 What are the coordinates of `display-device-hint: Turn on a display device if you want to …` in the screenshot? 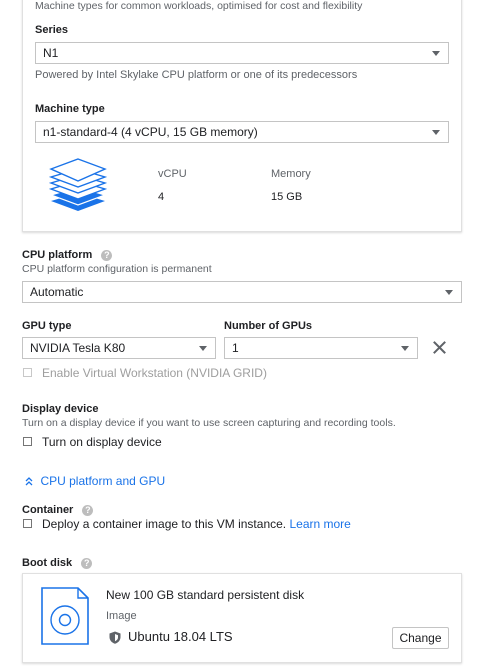 It's located at (209, 423).